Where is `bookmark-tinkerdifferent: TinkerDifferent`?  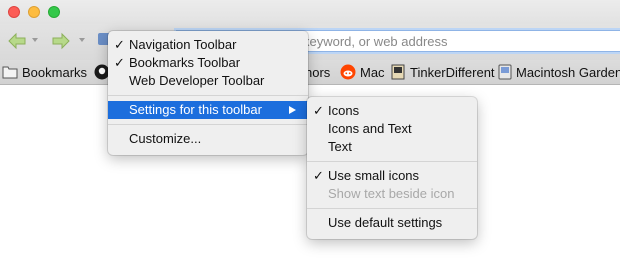 bookmark-tinkerdifferent: TinkerDifferent is located at coordinates (442, 72).